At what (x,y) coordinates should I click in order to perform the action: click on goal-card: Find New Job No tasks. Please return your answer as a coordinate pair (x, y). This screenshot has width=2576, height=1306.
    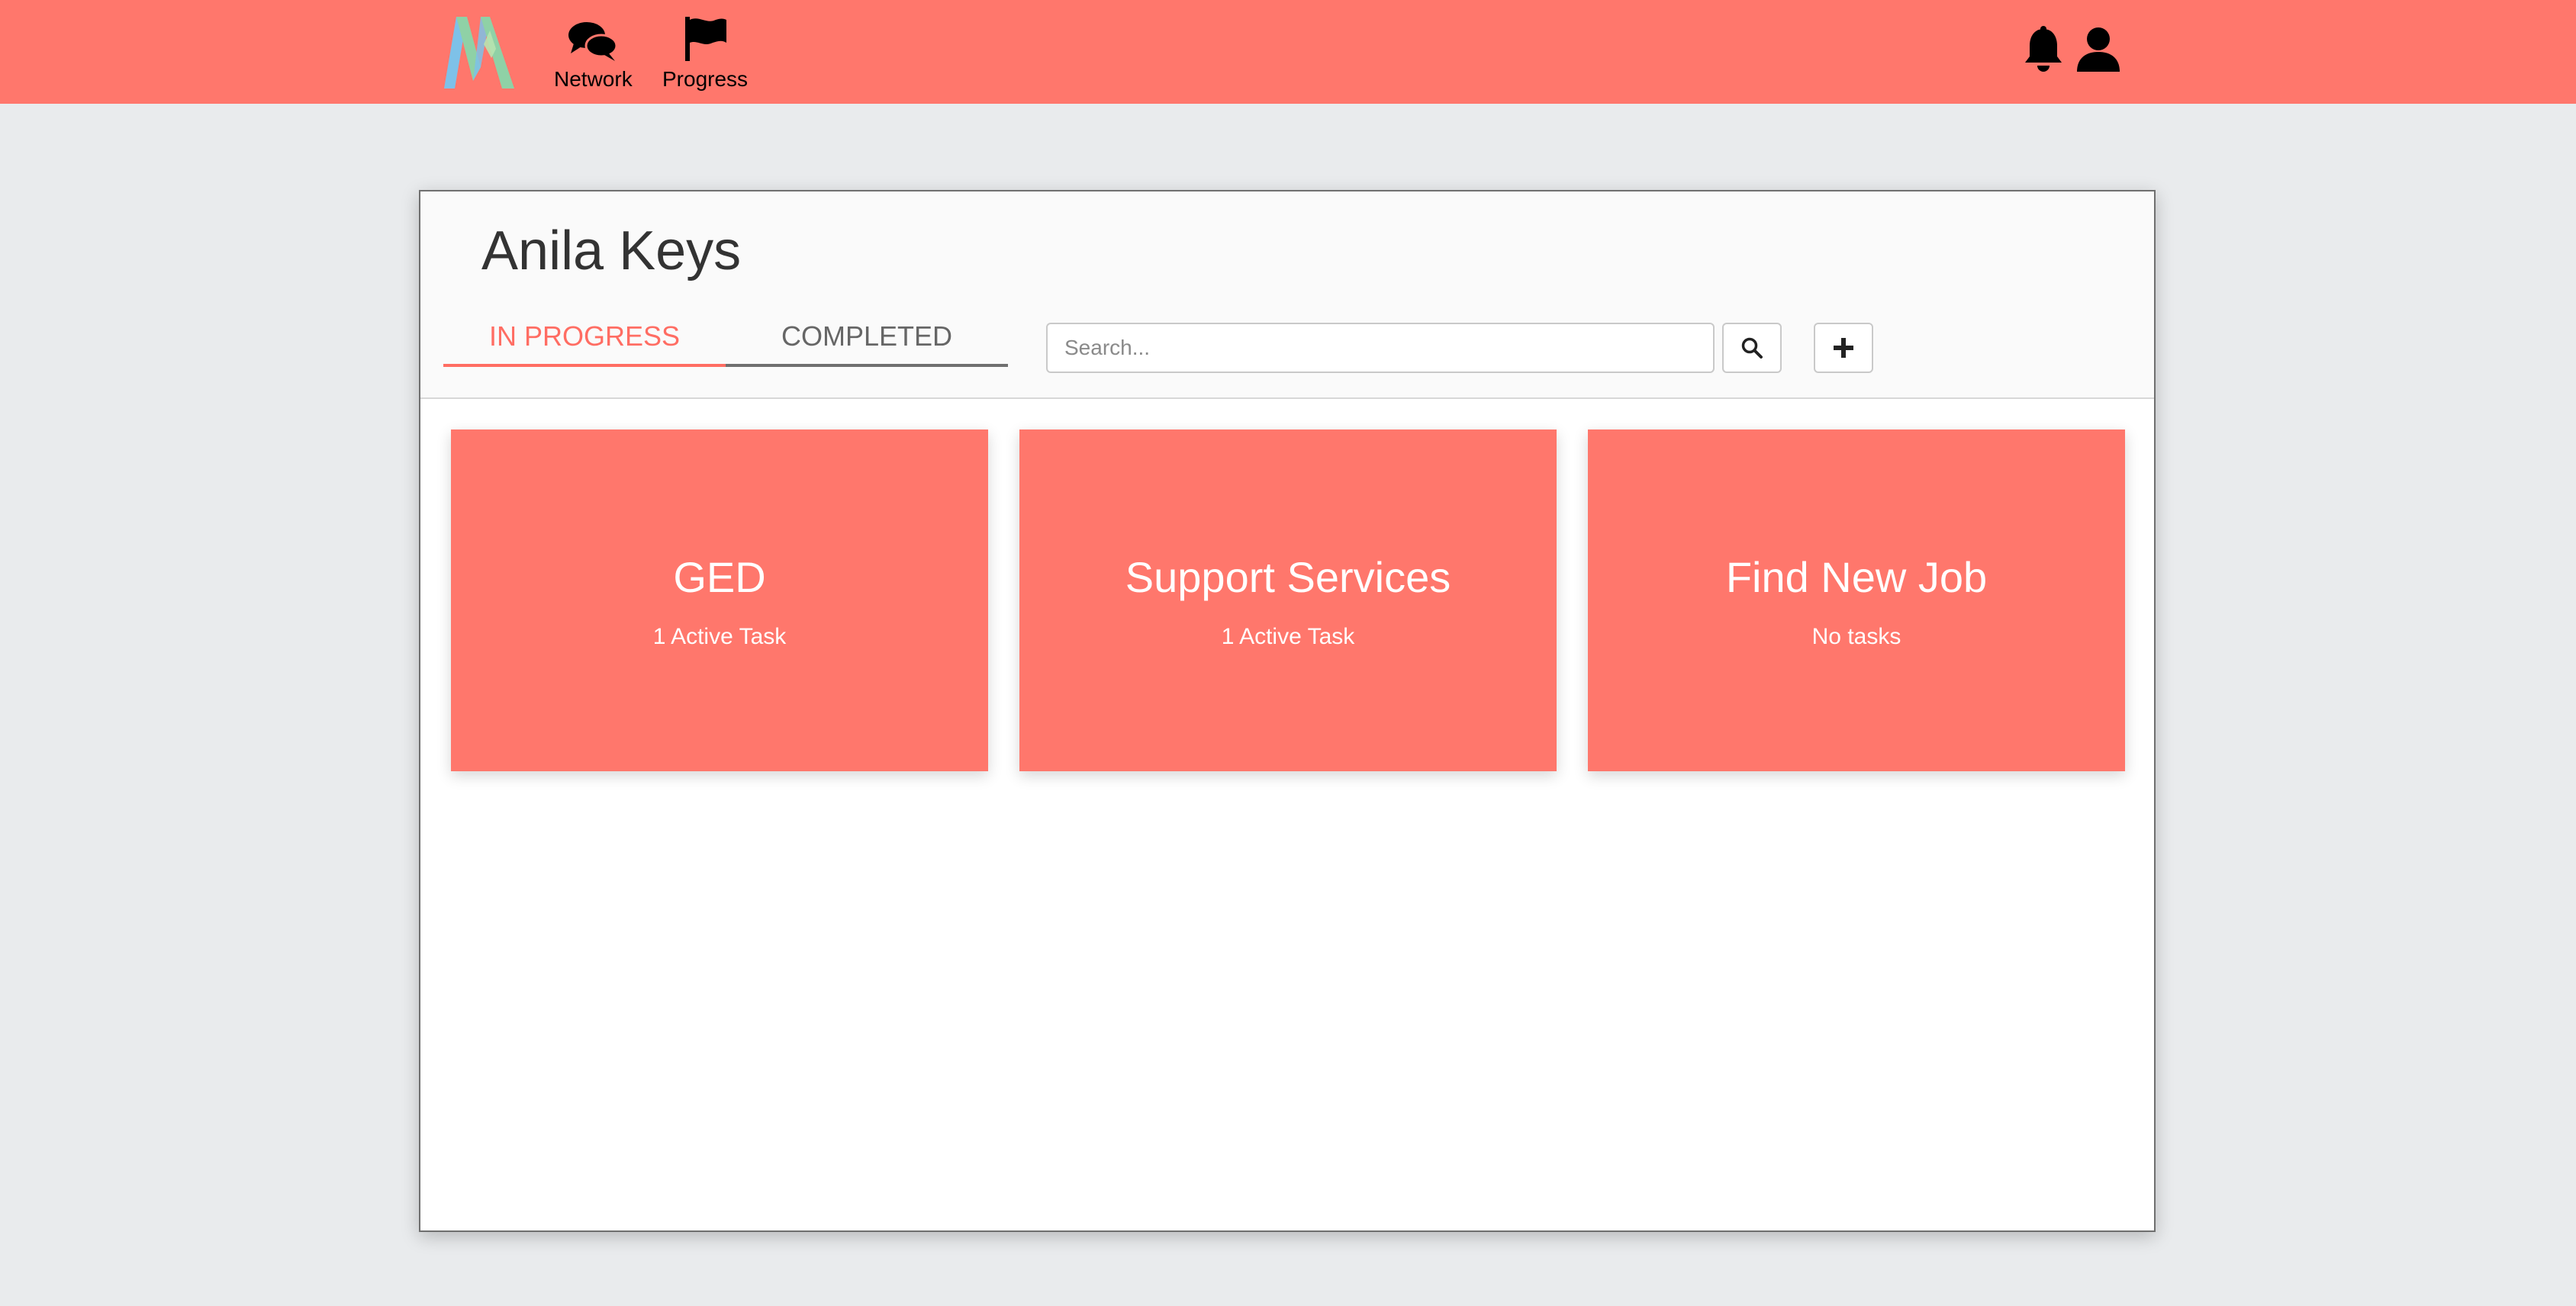
    Looking at the image, I should click on (1856, 600).